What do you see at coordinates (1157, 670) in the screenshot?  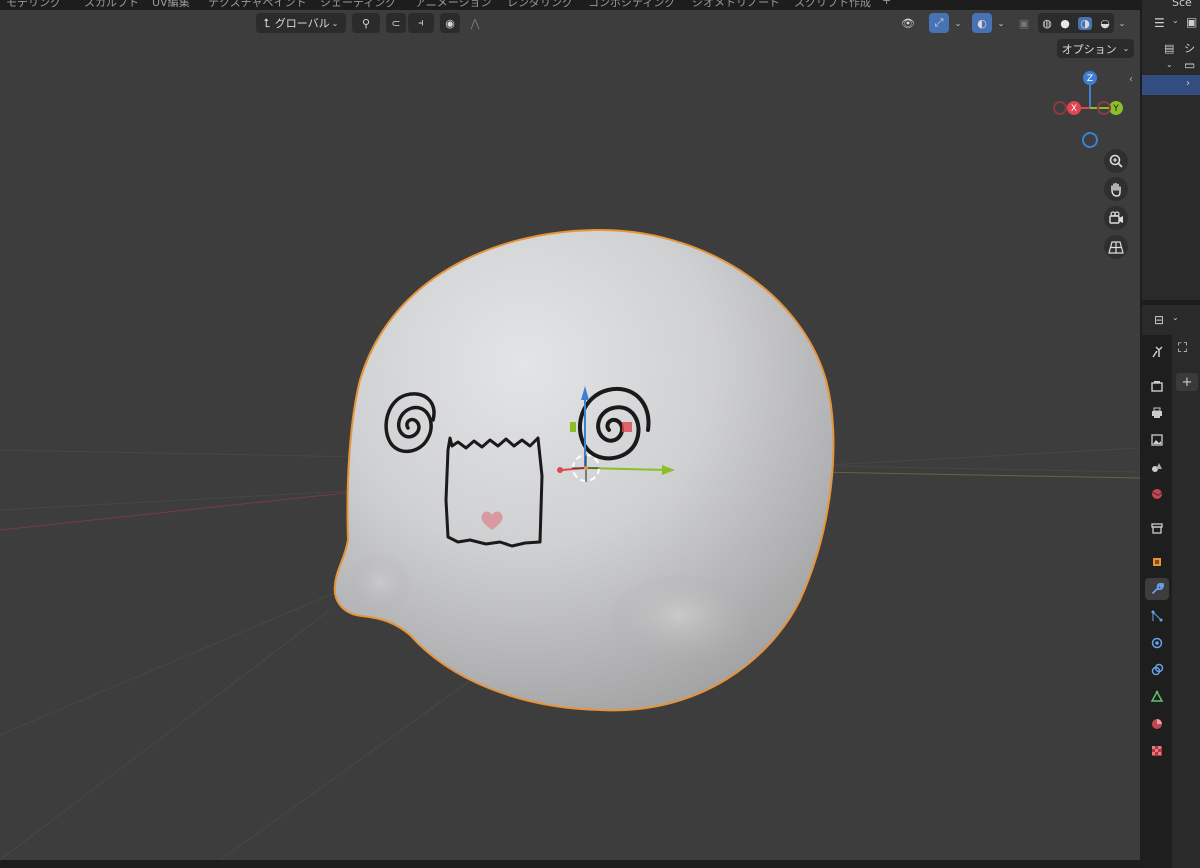 I see `tab-constraints` at bounding box center [1157, 670].